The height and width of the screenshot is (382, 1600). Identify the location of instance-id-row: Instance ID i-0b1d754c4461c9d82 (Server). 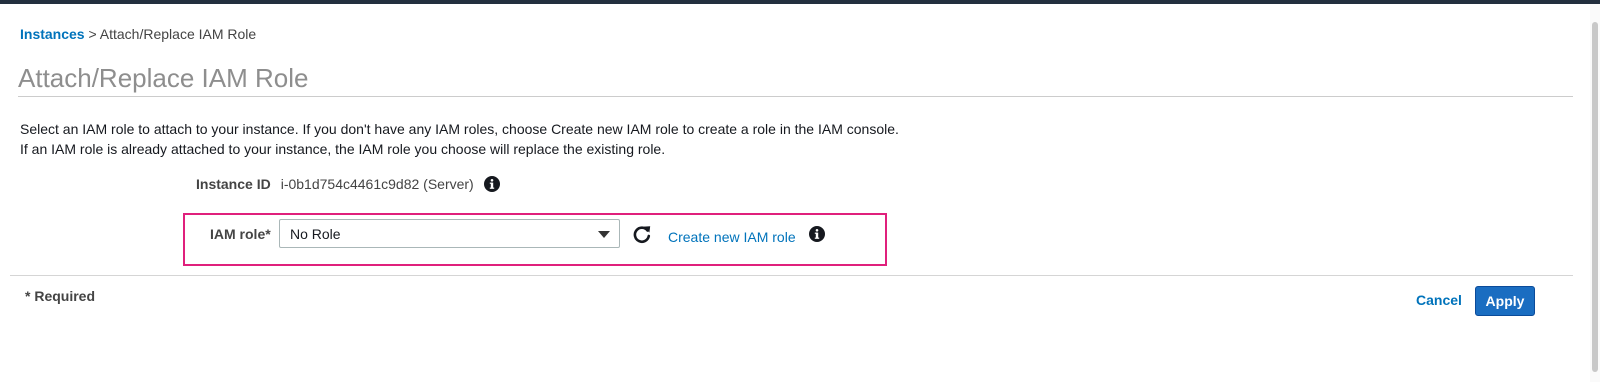
(348, 184).